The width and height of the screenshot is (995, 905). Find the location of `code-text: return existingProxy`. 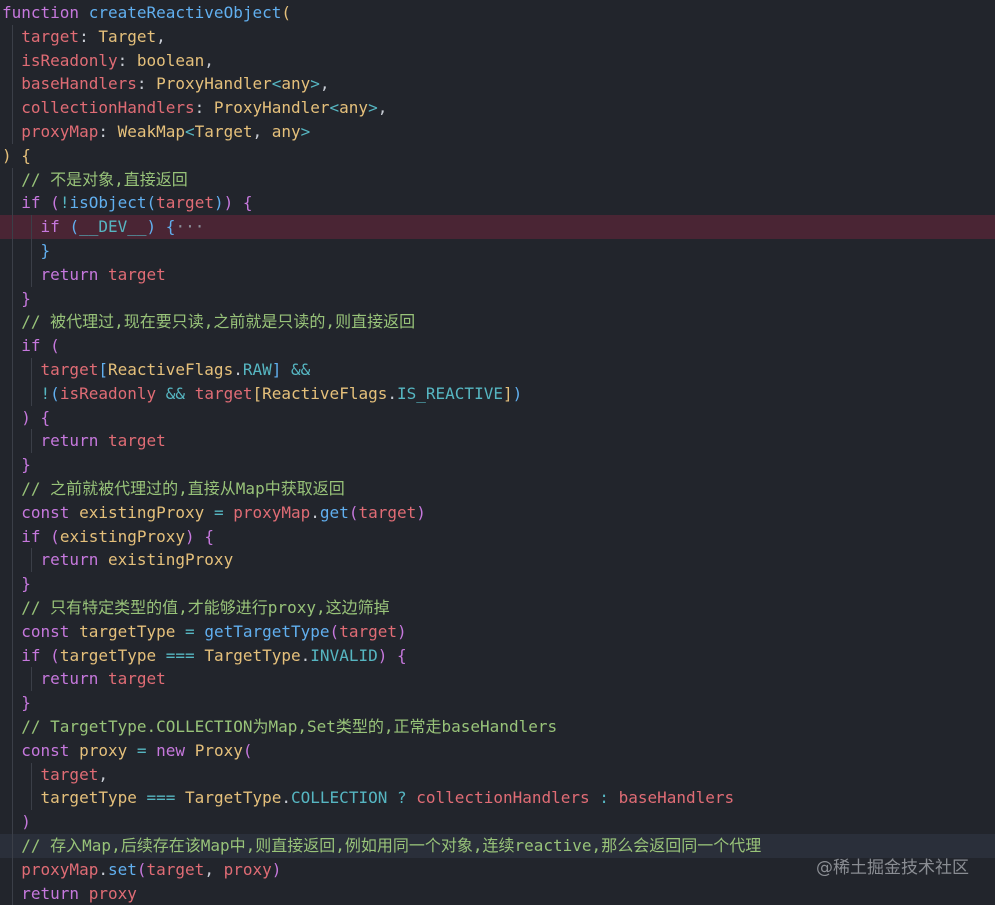

code-text: return existingProxy is located at coordinates (118, 560).